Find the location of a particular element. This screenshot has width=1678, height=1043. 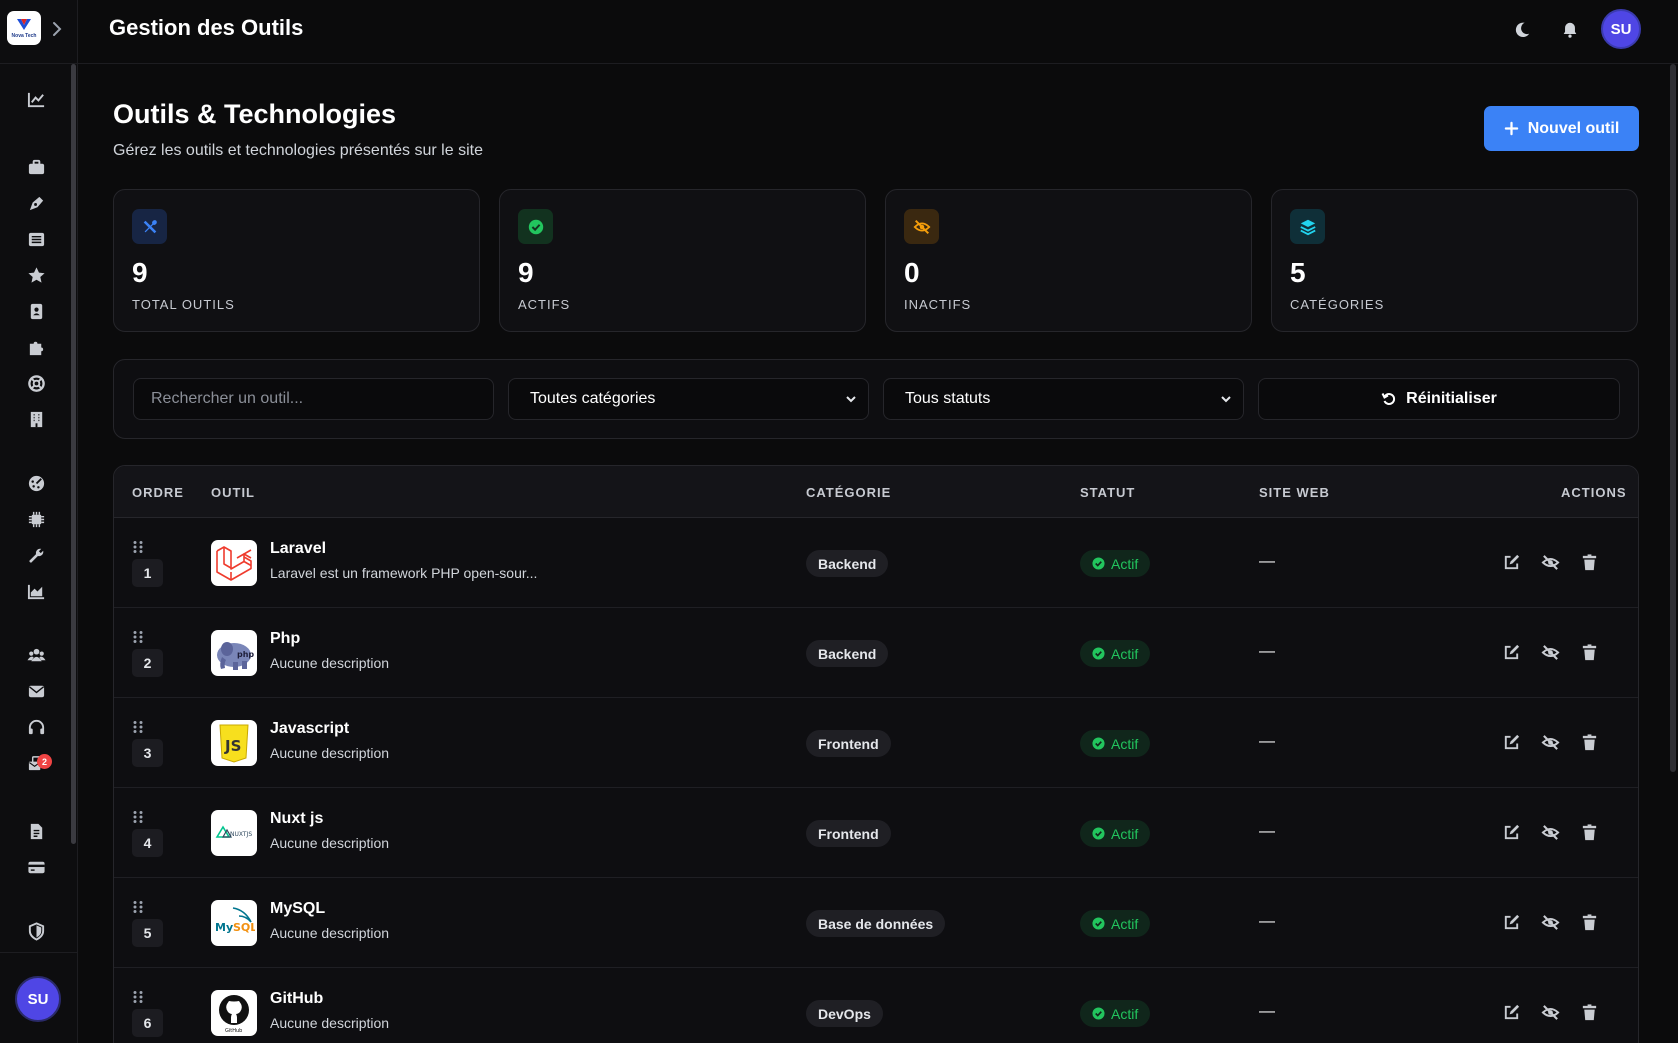

brand-logo: Nova Tech is located at coordinates (24, 28).